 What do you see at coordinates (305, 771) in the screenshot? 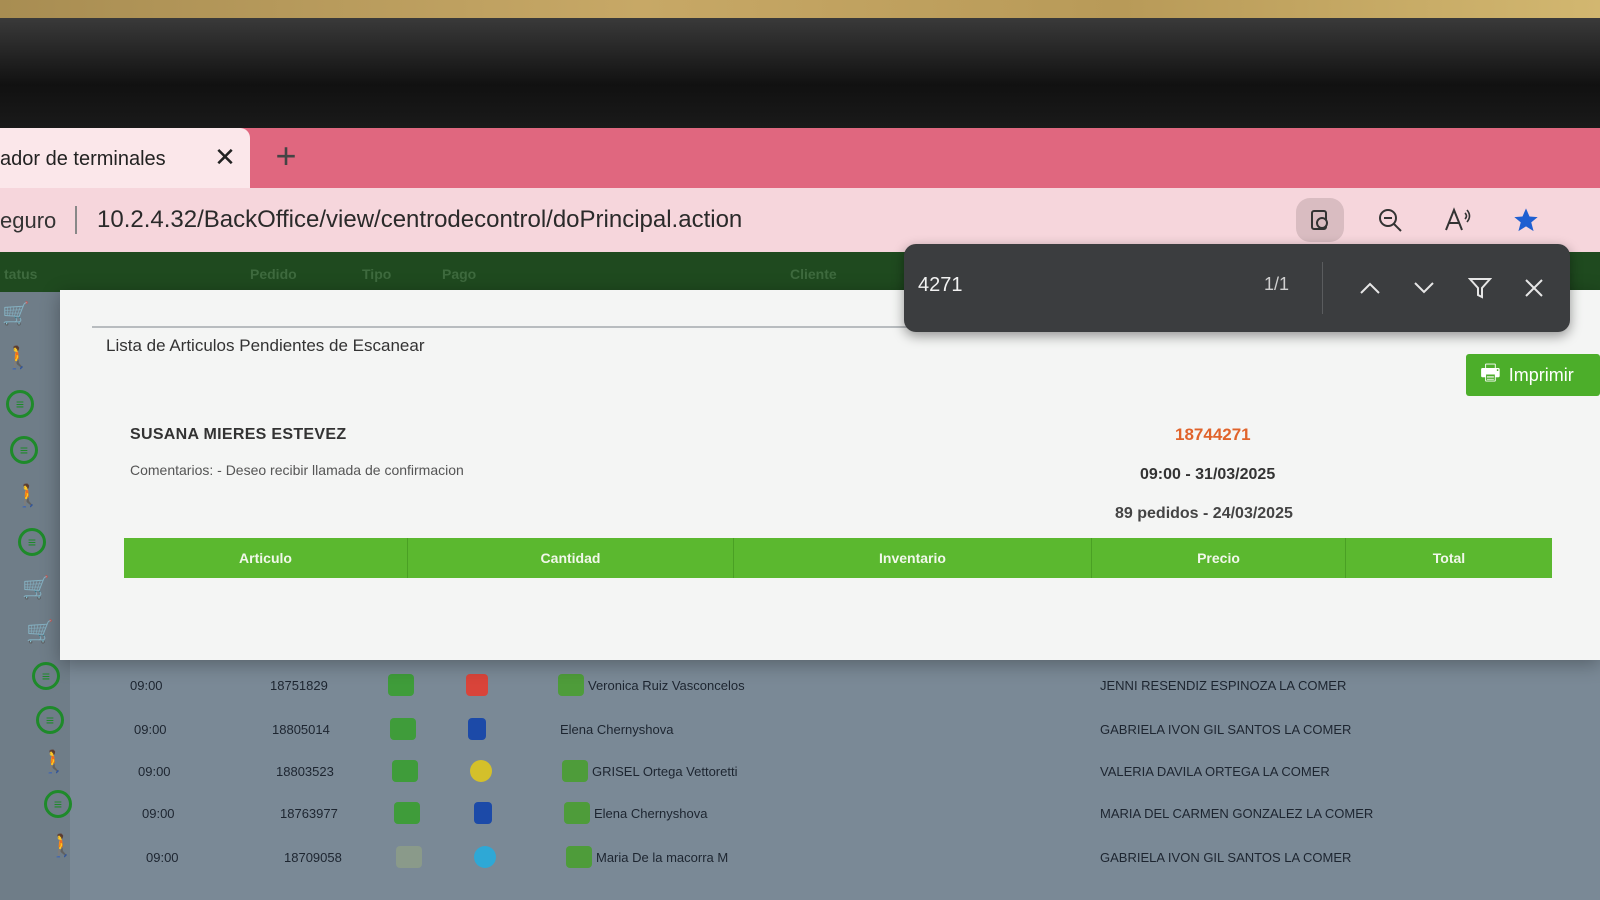
I see `row-order: 18803523` at bounding box center [305, 771].